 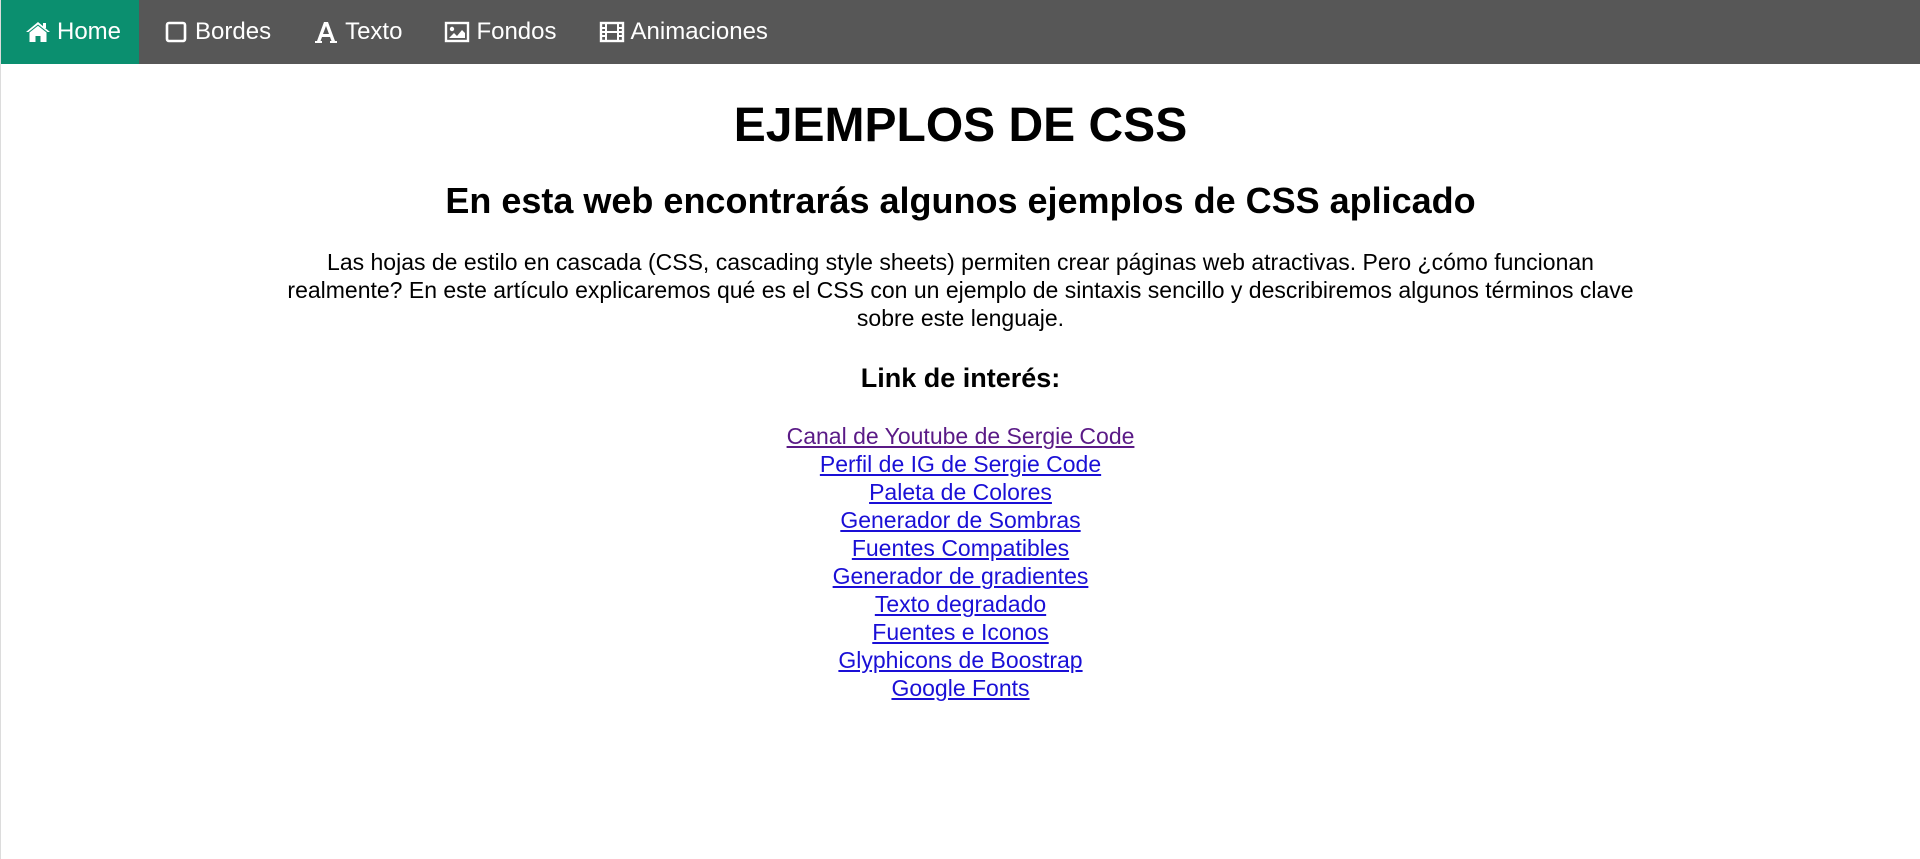 I want to click on nav-item-label: Fondos, so click(x=516, y=31).